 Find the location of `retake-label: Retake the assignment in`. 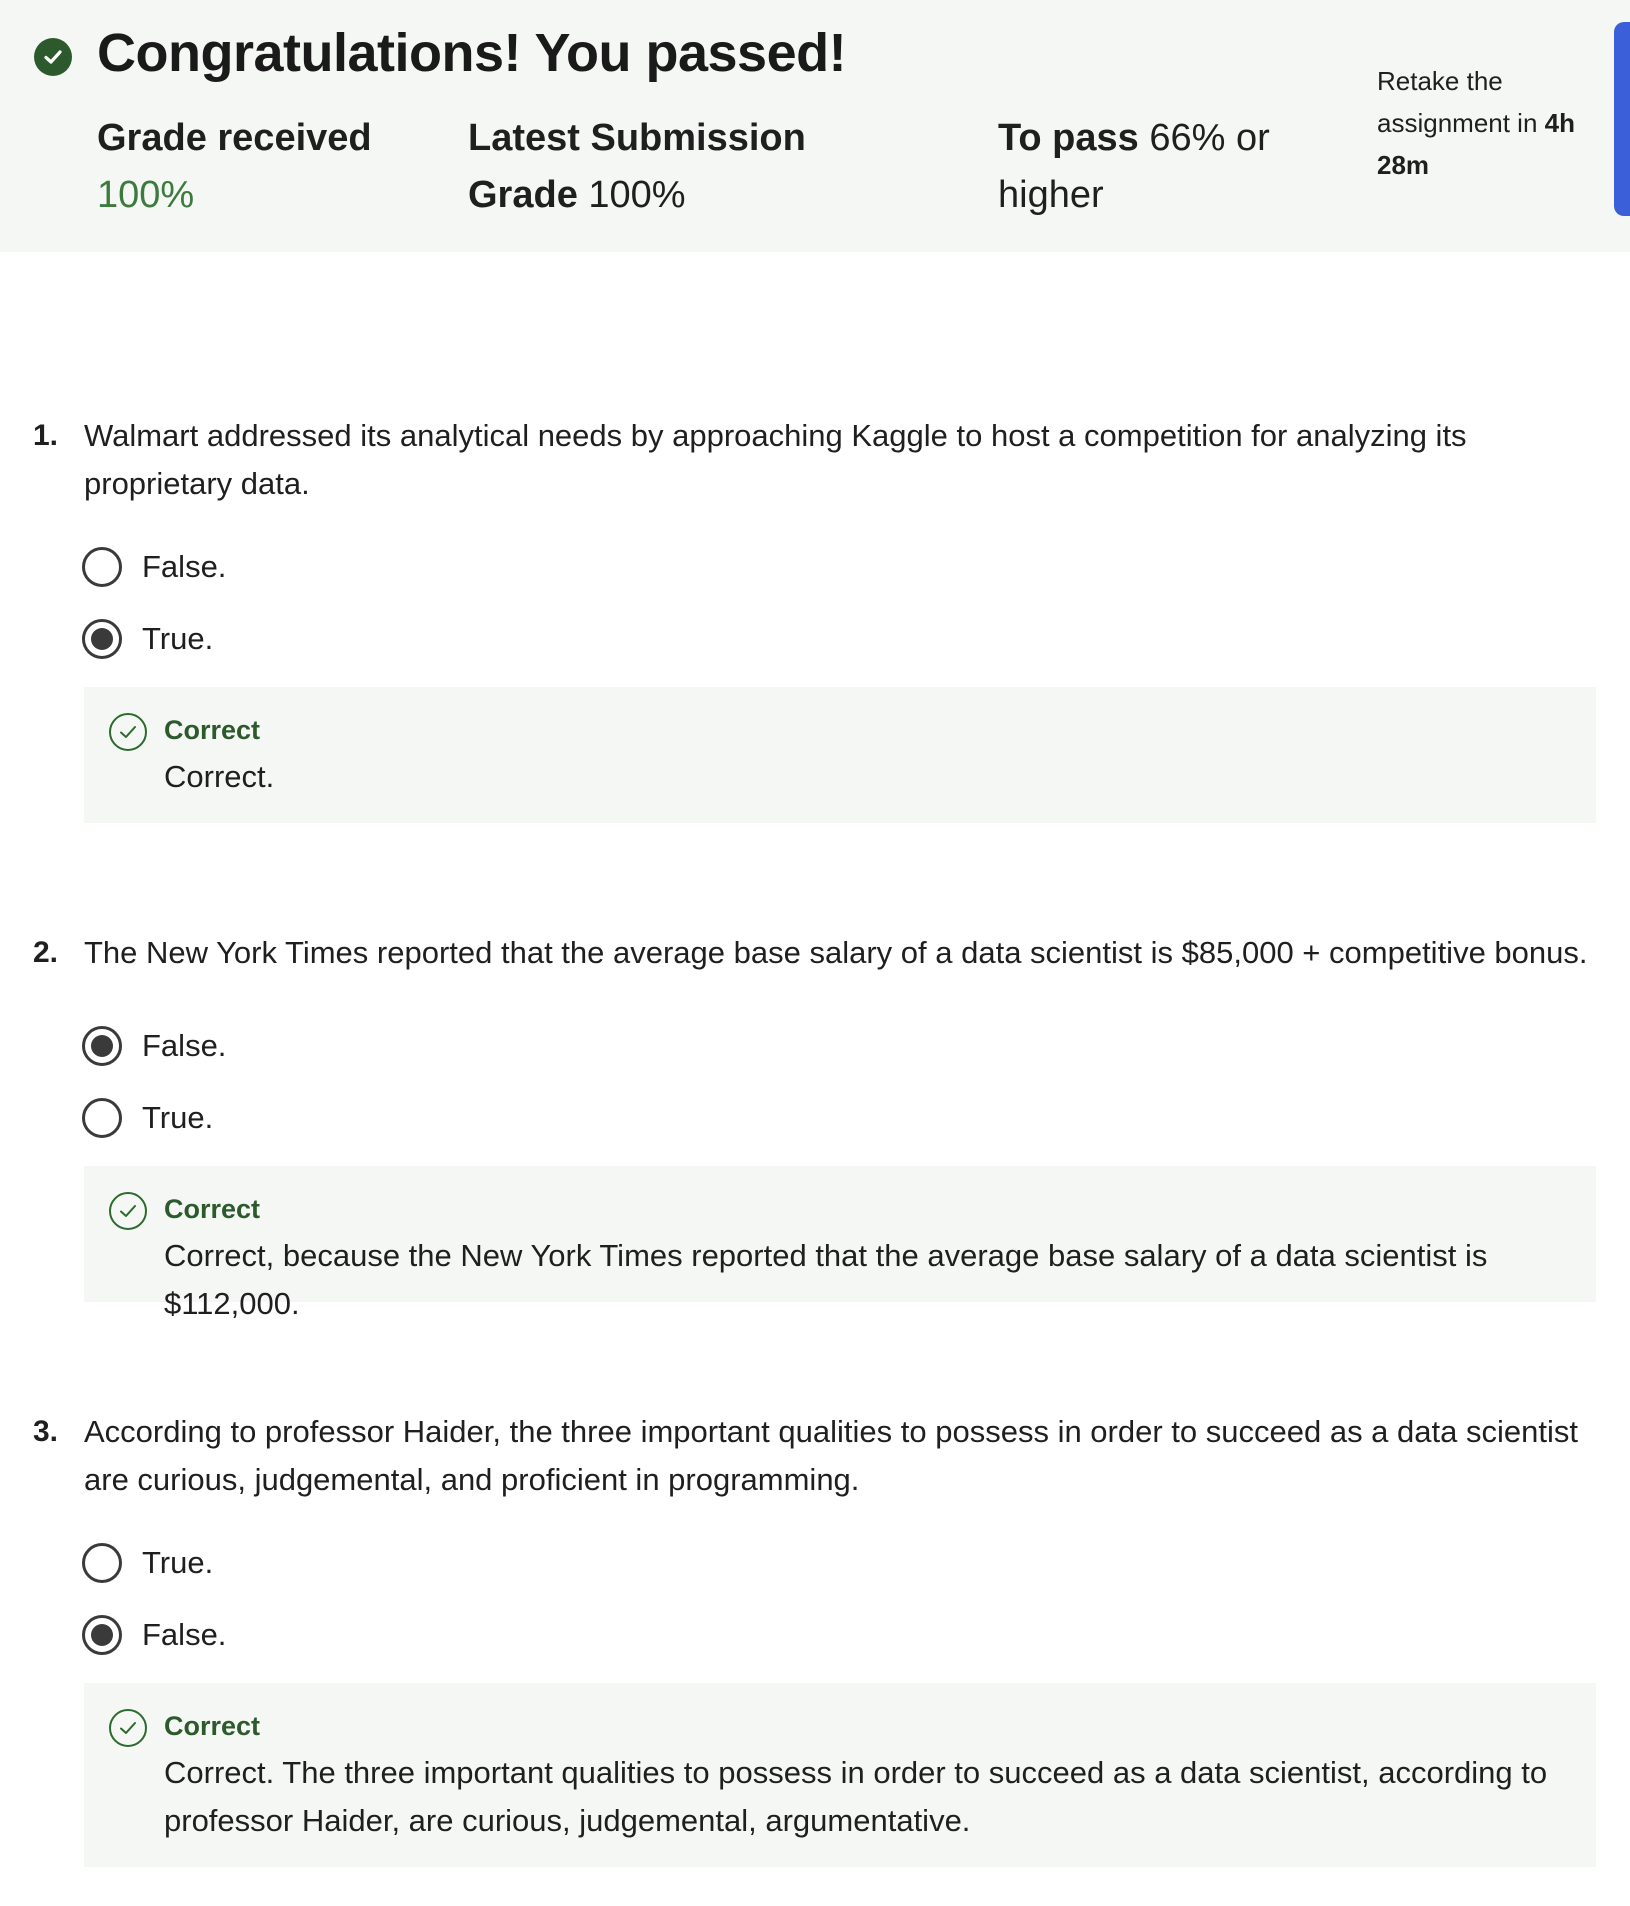

retake-label: Retake the assignment in is located at coordinates (1457, 102).